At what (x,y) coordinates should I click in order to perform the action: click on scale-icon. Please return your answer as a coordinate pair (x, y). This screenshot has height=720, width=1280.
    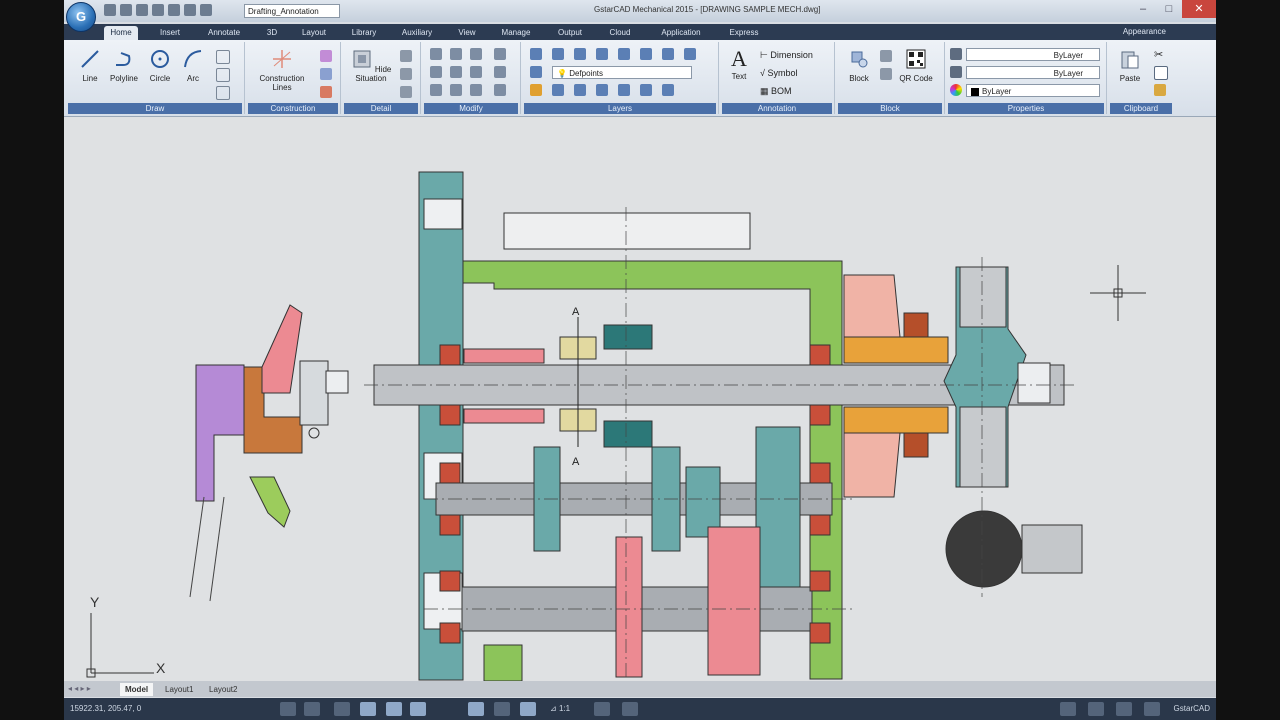
    Looking at the image, I should click on (456, 90).